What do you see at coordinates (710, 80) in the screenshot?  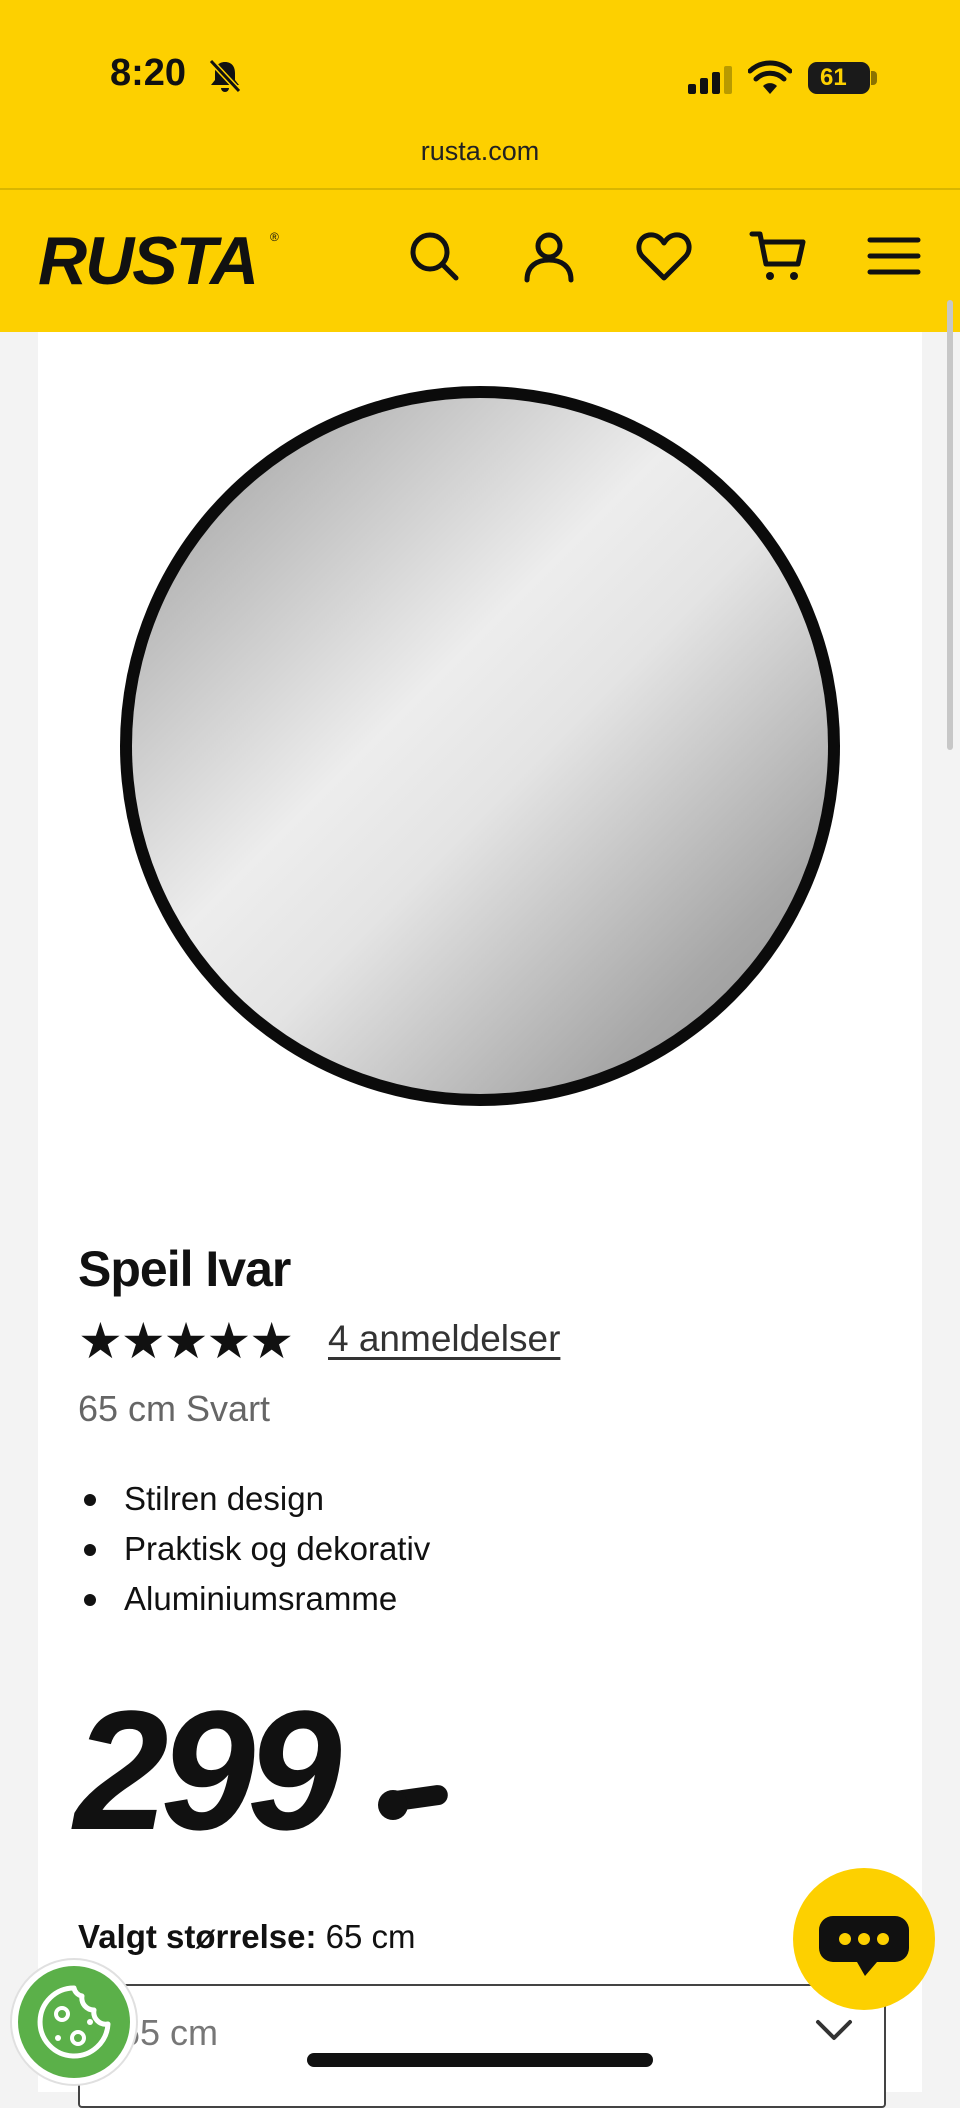 I see `cellular-signal-icon` at bounding box center [710, 80].